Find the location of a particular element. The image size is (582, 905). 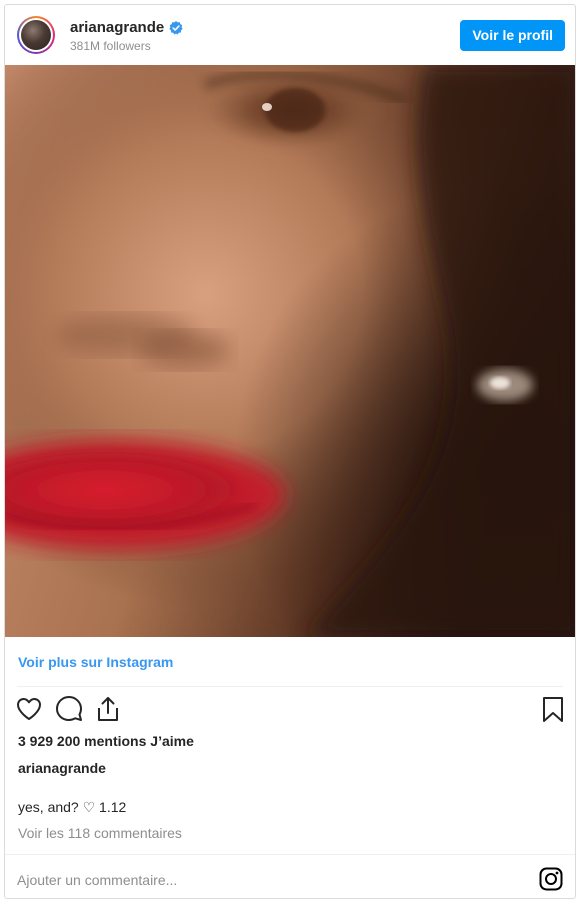

comment-icon is located at coordinates (69, 709).